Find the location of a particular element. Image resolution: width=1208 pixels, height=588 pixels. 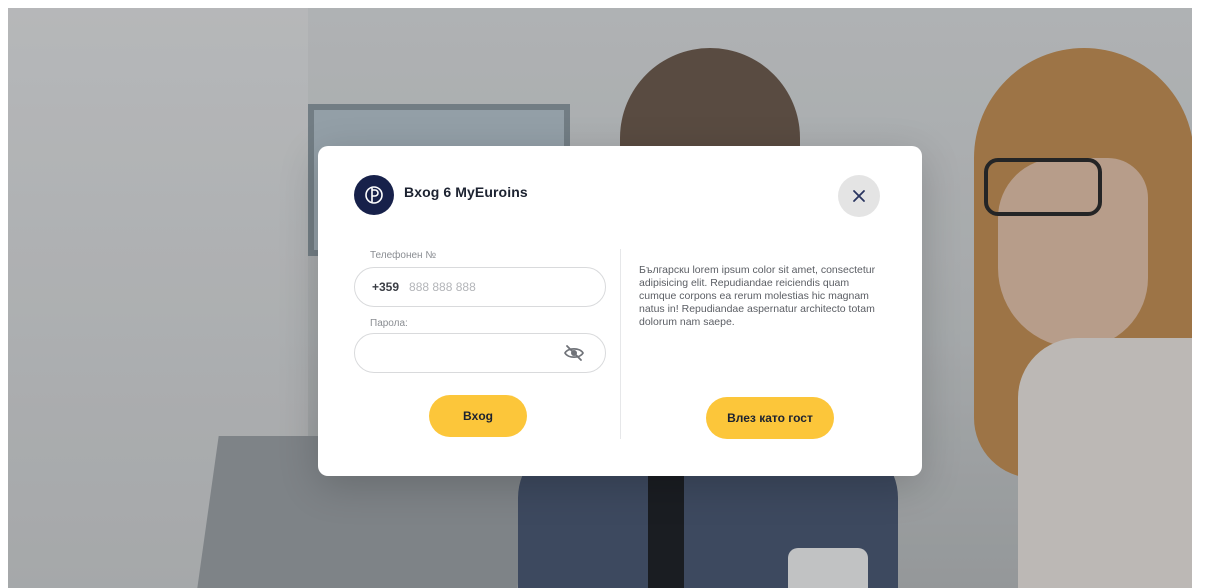

password-input is located at coordinates (468, 354).